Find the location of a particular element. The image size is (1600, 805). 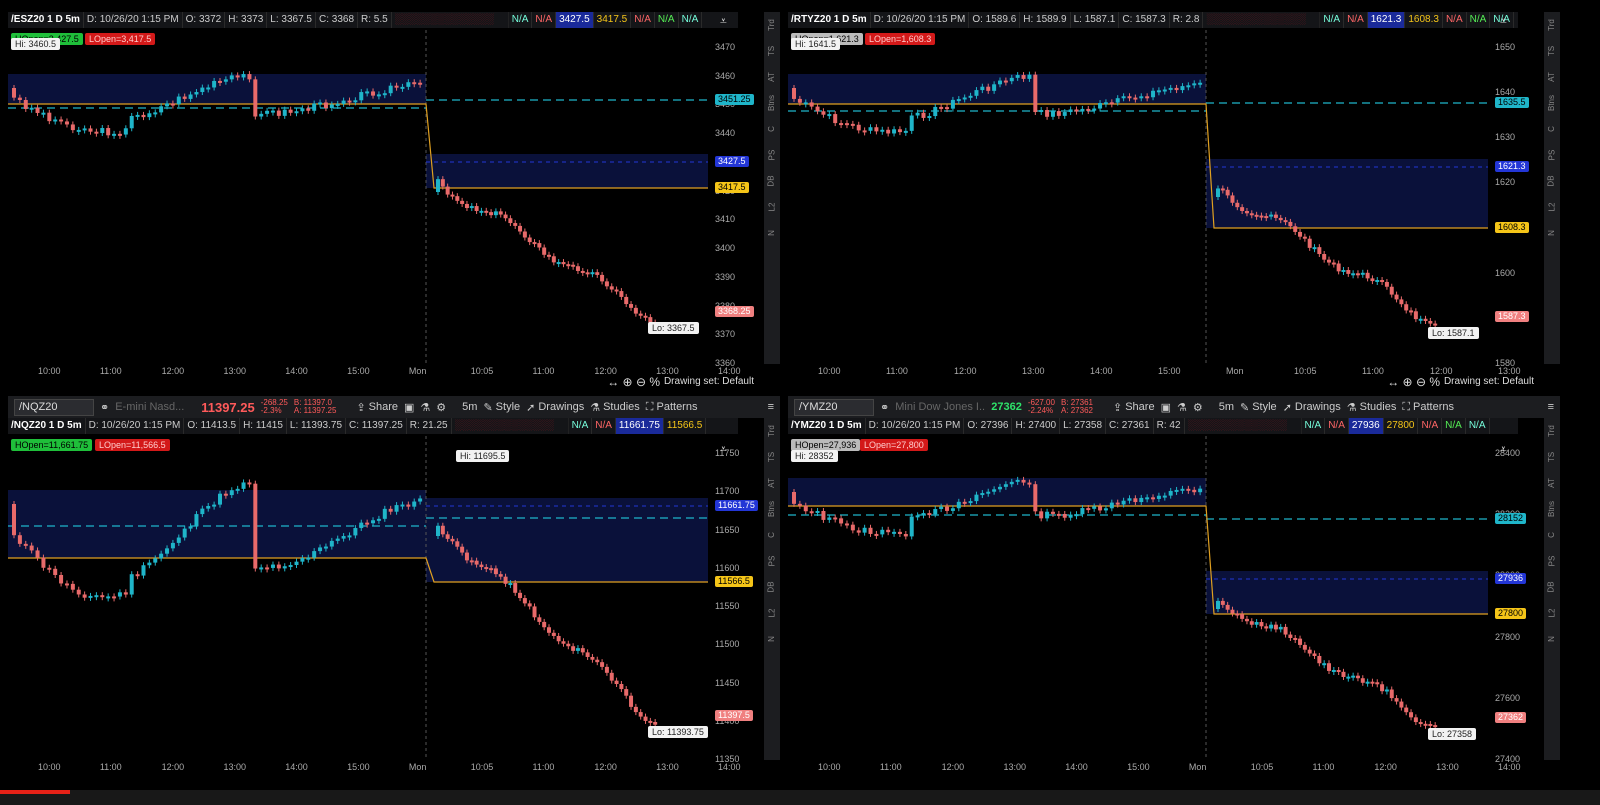

session-high-label: Hi: 28352 is located at coordinates (814, 456).